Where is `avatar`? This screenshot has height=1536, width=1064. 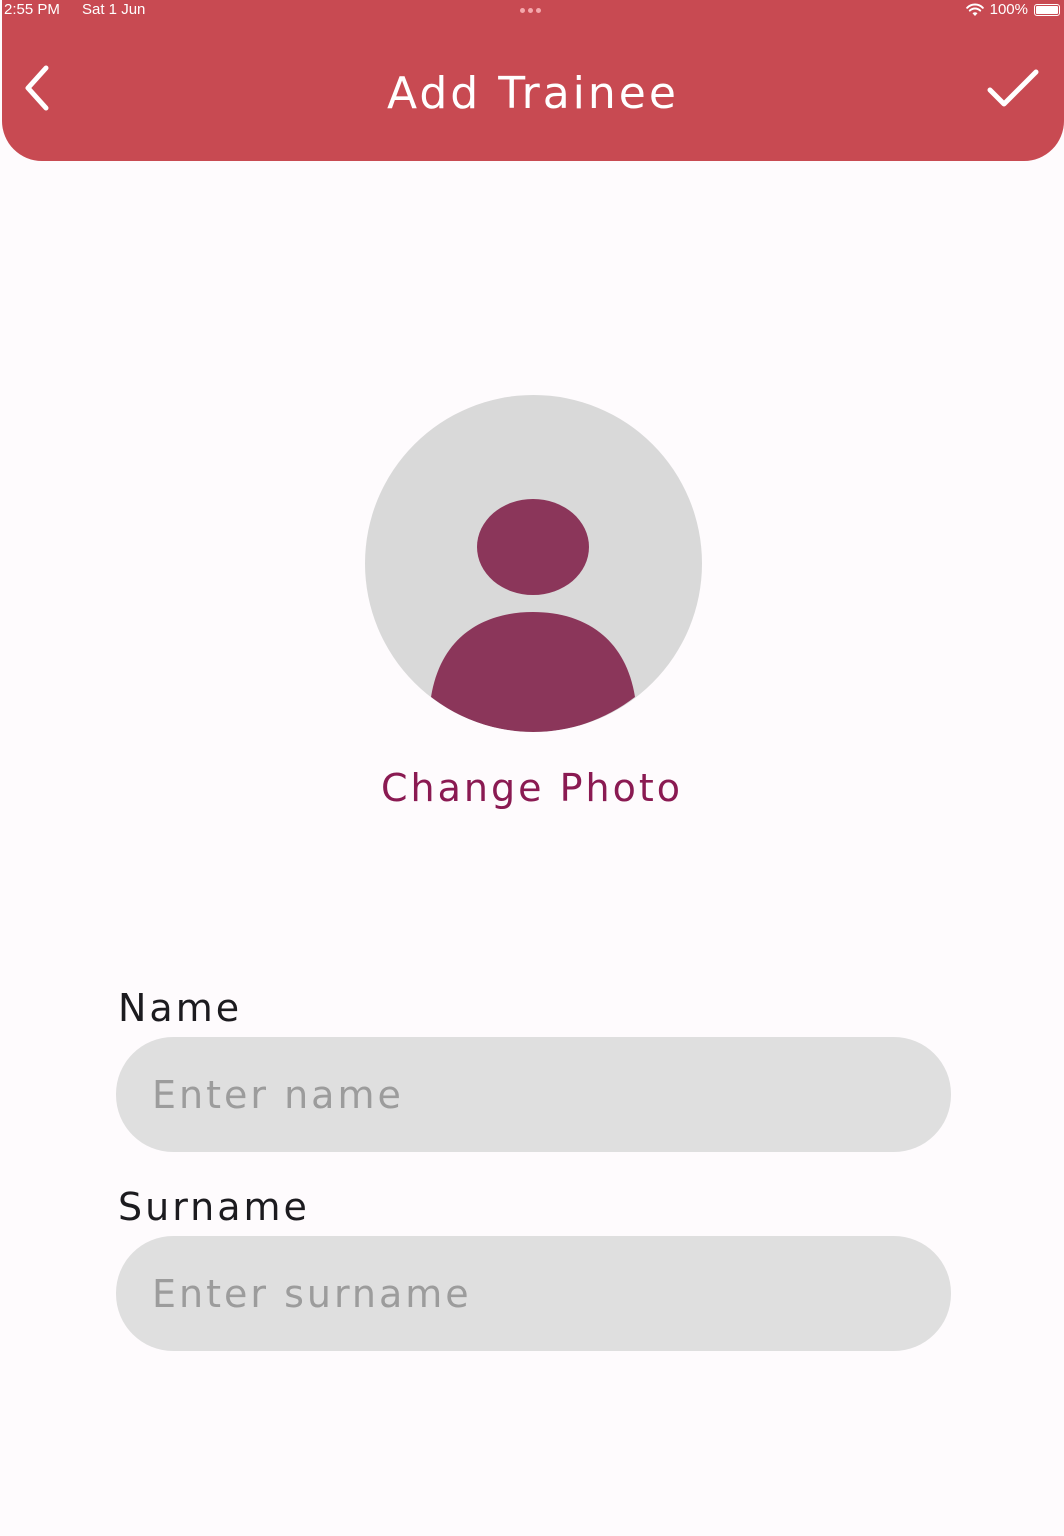 avatar is located at coordinates (533, 563).